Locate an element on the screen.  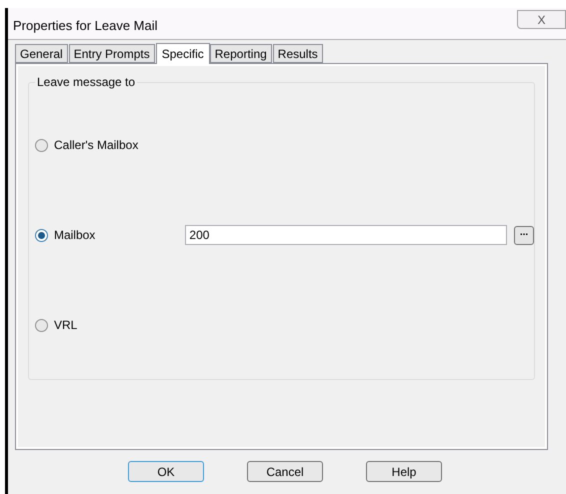
mailbox-field: 200 is located at coordinates (346, 235).